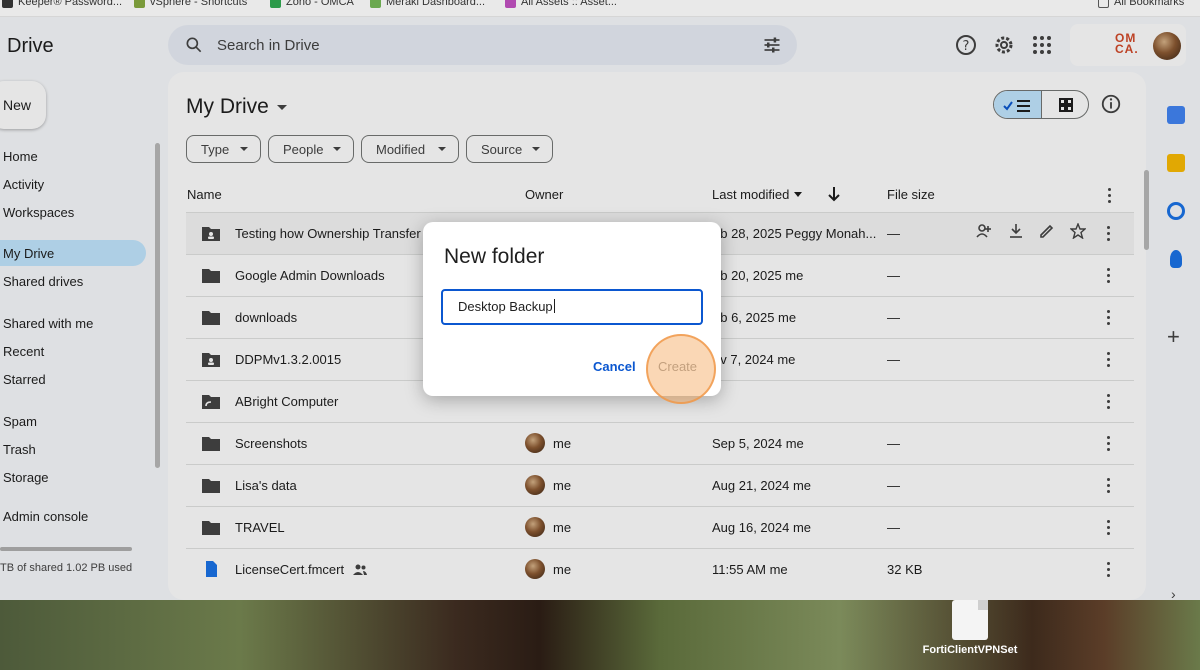 The image size is (1200, 670). Describe the element at coordinates (312, 4) in the screenshot. I see `bookmark-zoho: Zoho - OMCA` at that location.